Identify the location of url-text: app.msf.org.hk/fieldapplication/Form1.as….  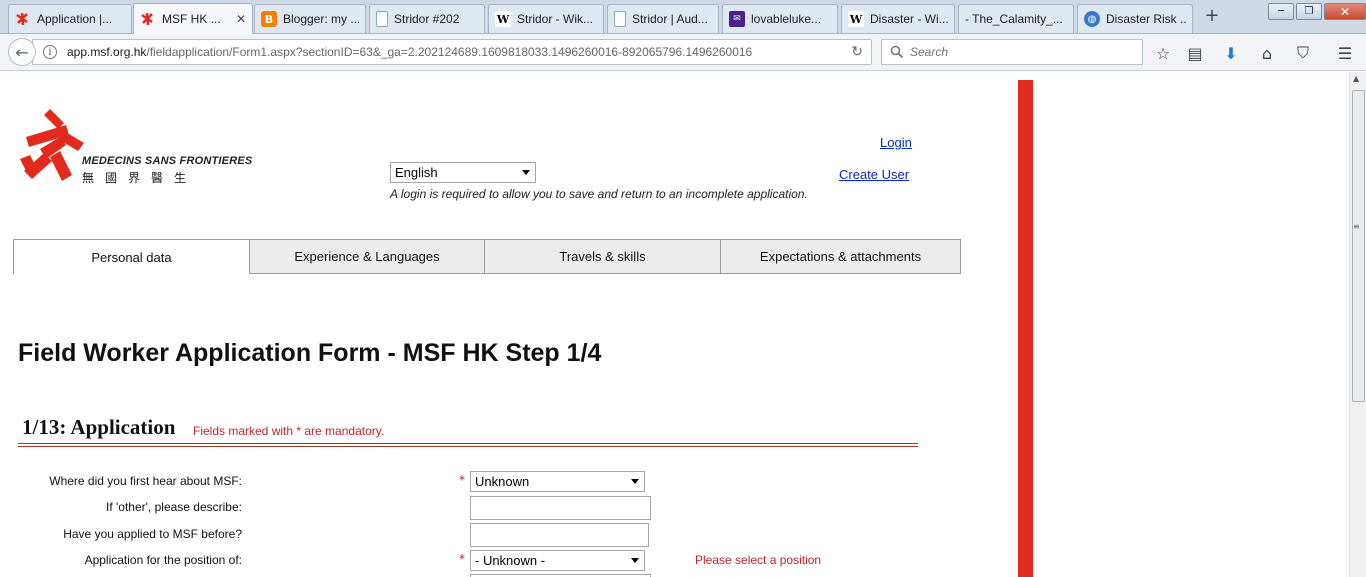
(409, 52).